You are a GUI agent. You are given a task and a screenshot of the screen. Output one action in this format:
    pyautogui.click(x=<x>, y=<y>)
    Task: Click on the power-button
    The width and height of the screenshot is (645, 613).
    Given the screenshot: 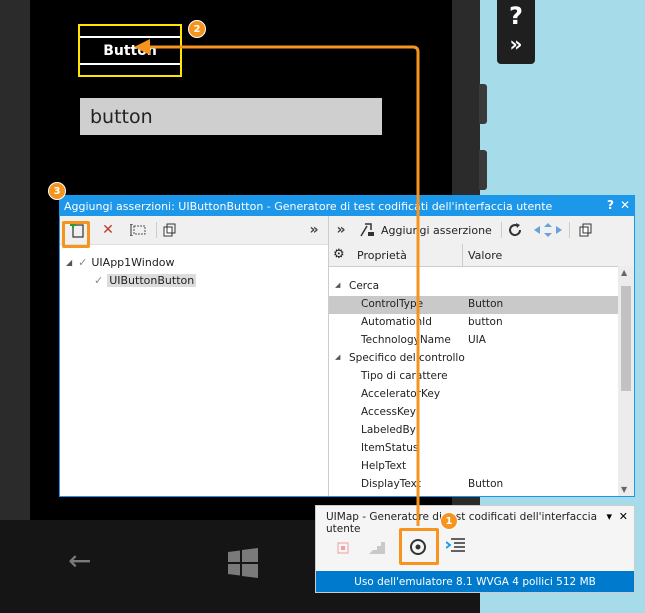 What is the action you would take?
    pyautogui.click(x=483, y=170)
    